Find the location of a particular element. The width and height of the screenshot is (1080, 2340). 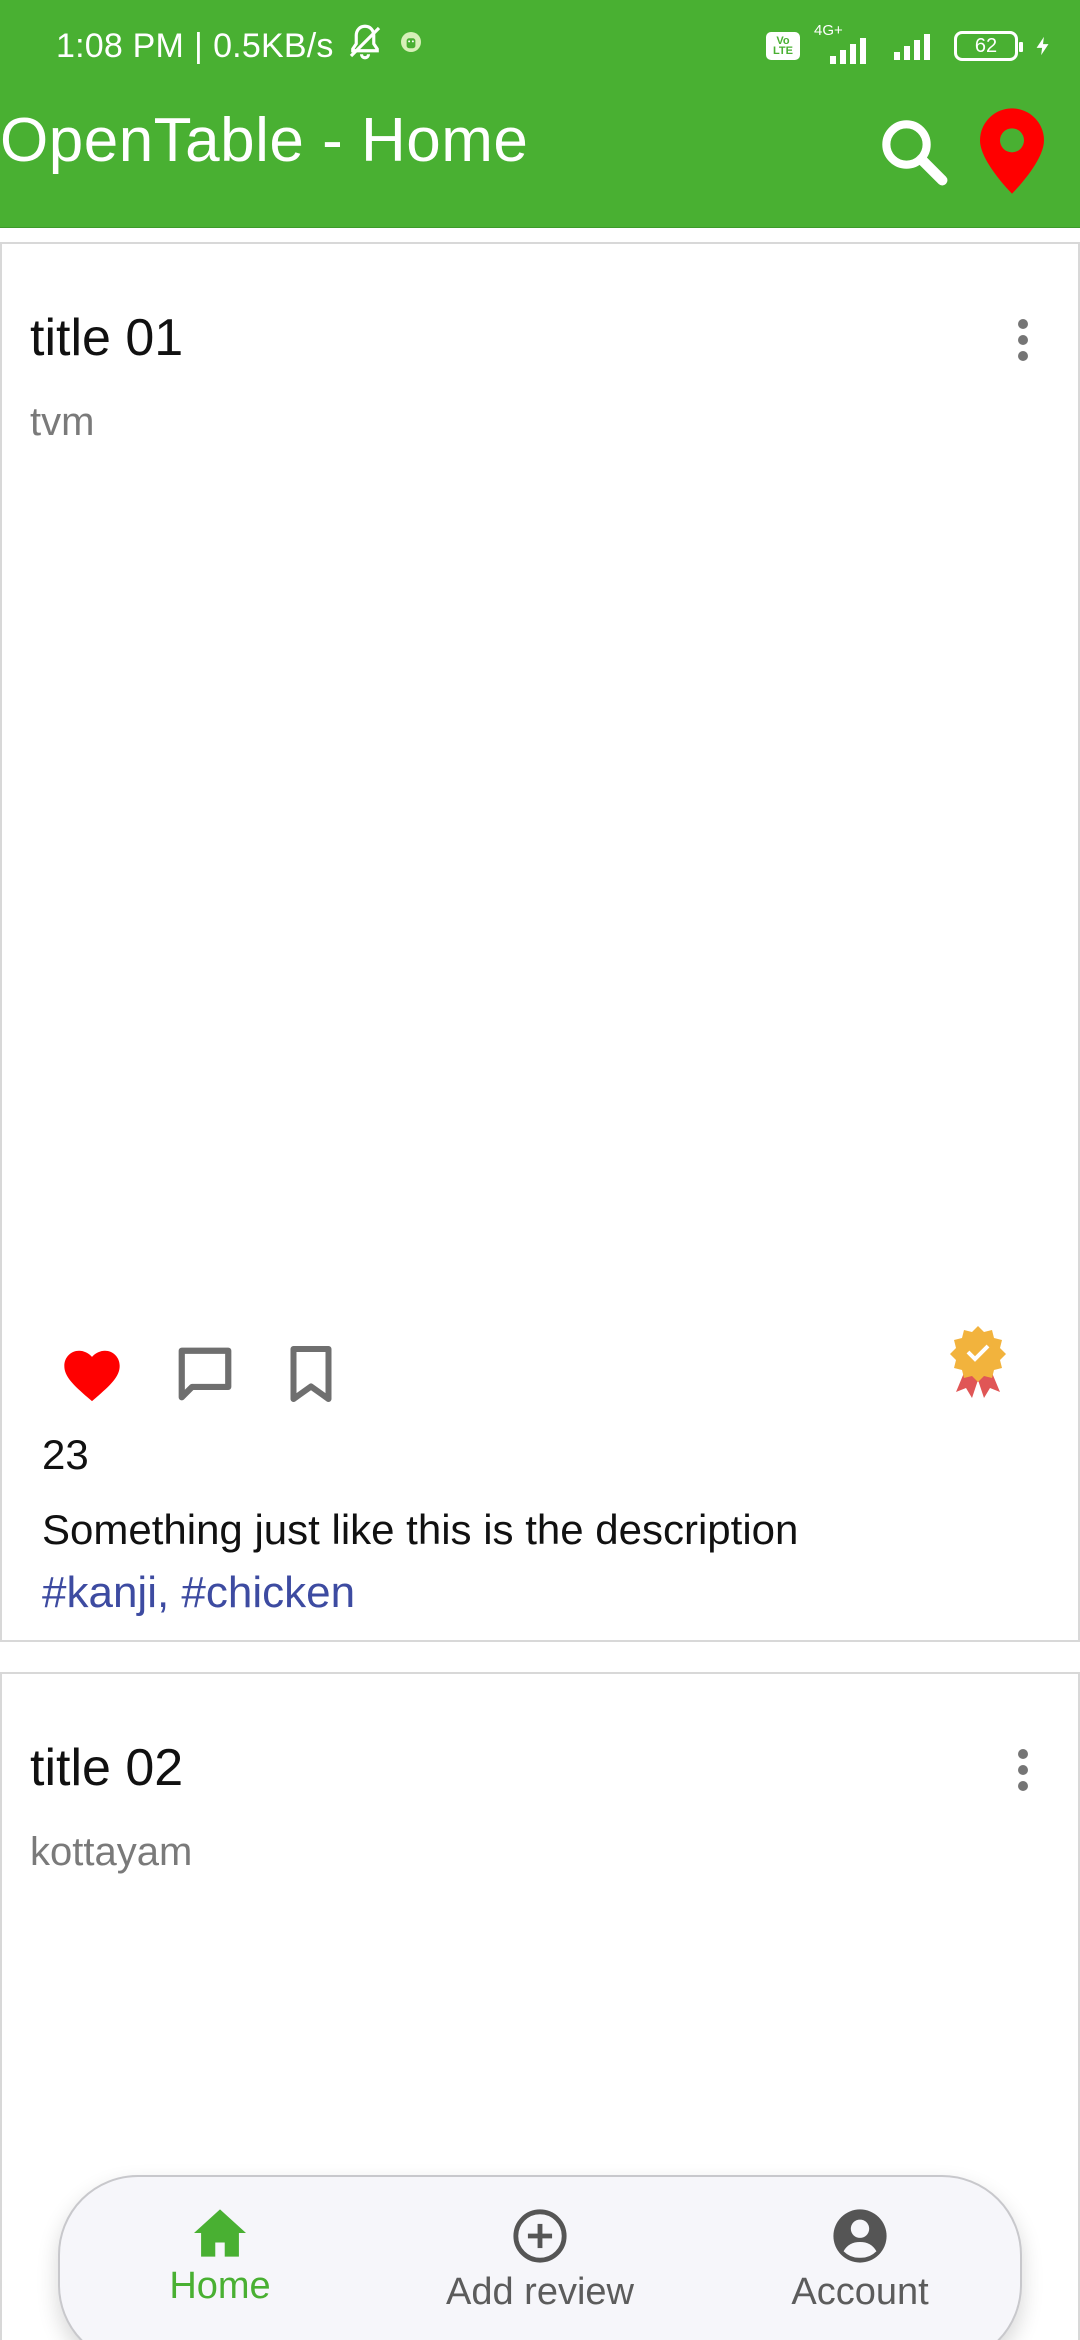

nav-label: Account is located at coordinates (860, 2292).